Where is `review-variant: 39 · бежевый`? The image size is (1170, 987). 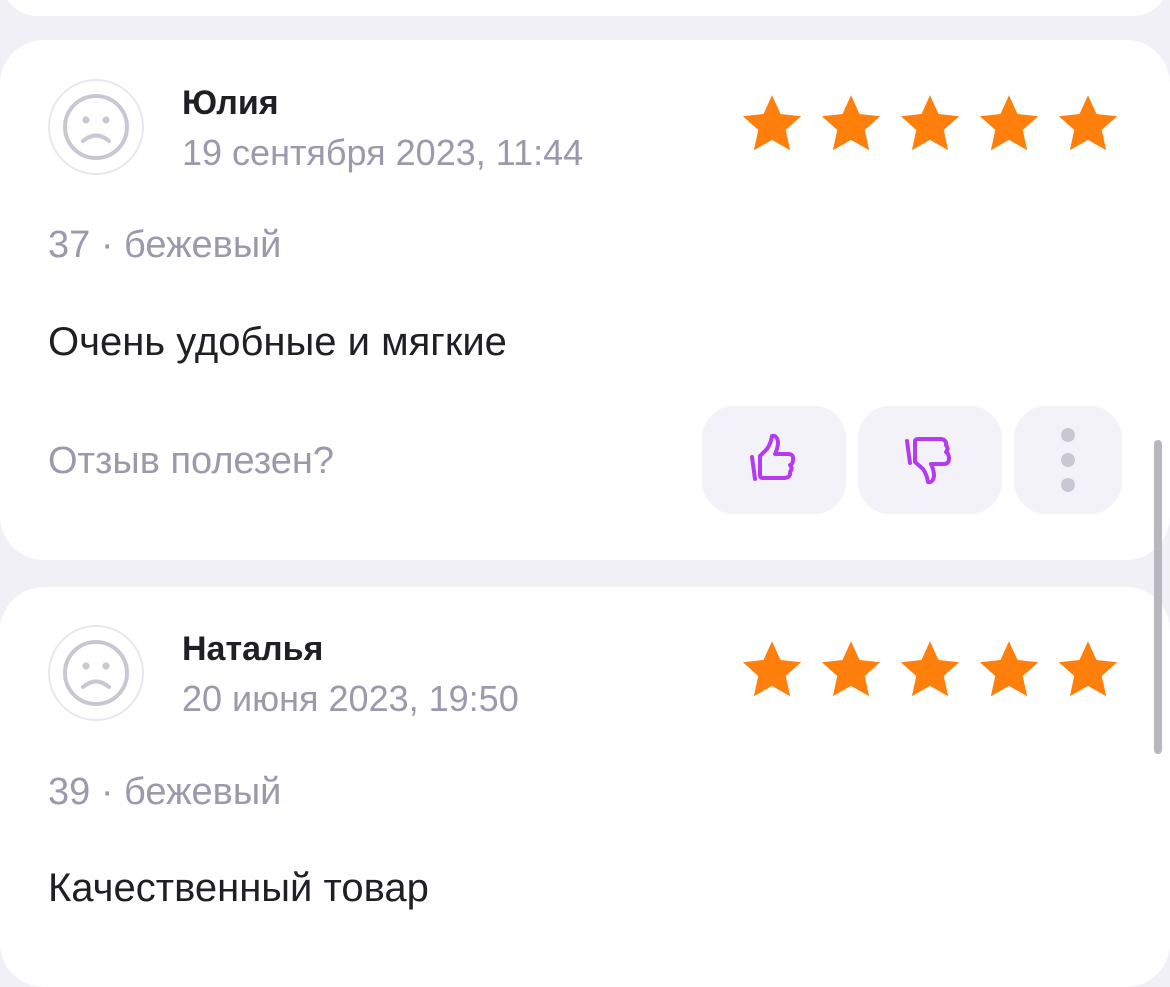
review-variant: 39 · бежевый is located at coordinates (165, 792).